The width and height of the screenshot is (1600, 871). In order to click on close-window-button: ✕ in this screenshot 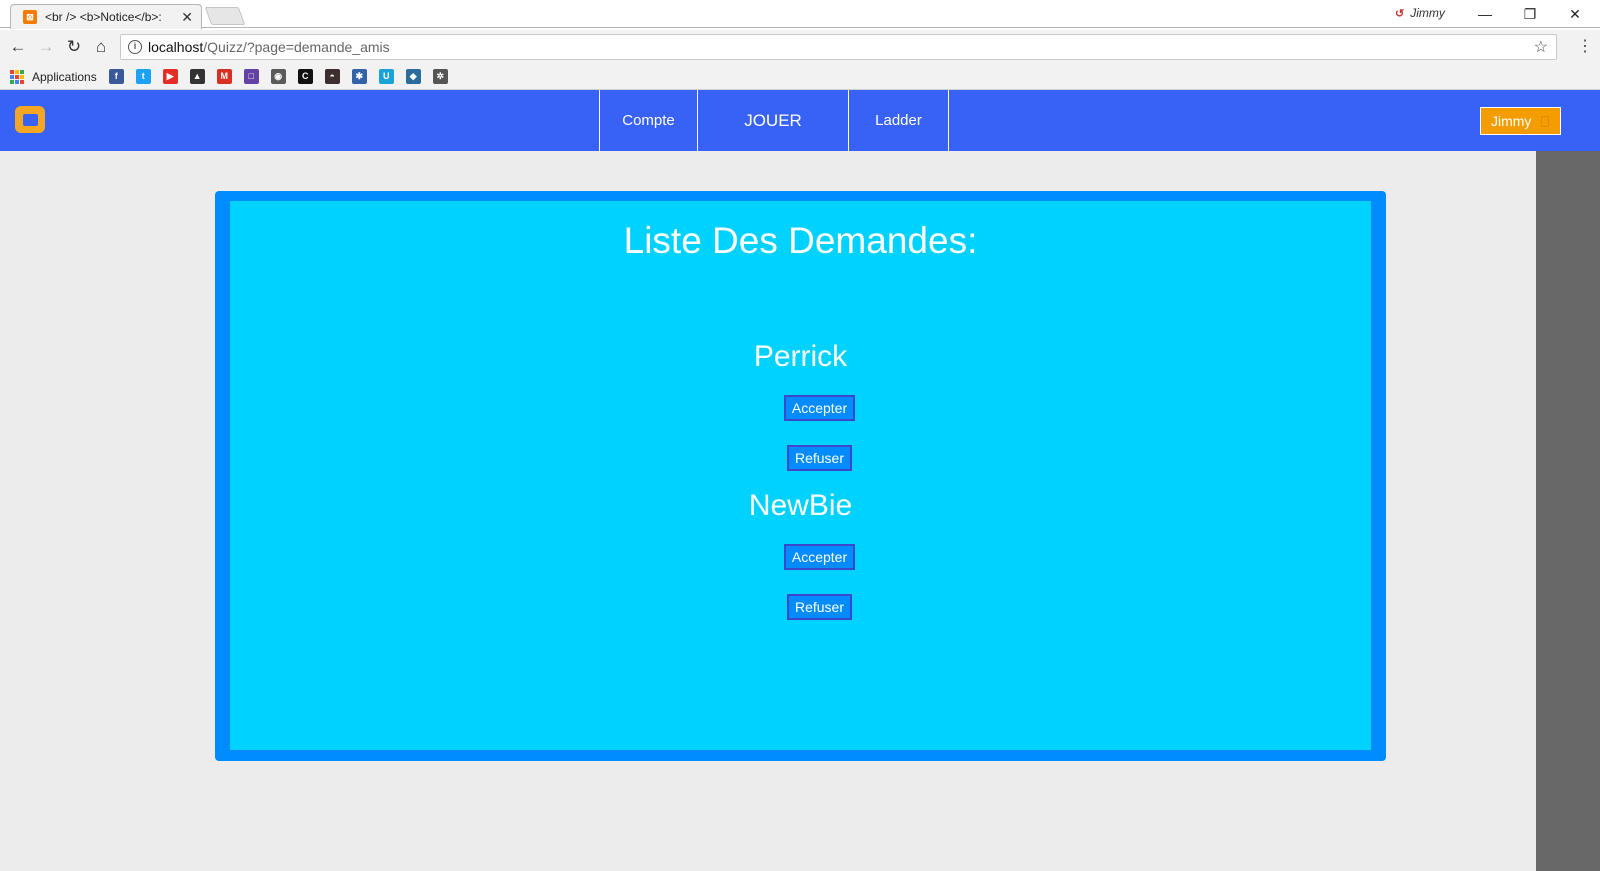, I will do `click(1575, 14)`.